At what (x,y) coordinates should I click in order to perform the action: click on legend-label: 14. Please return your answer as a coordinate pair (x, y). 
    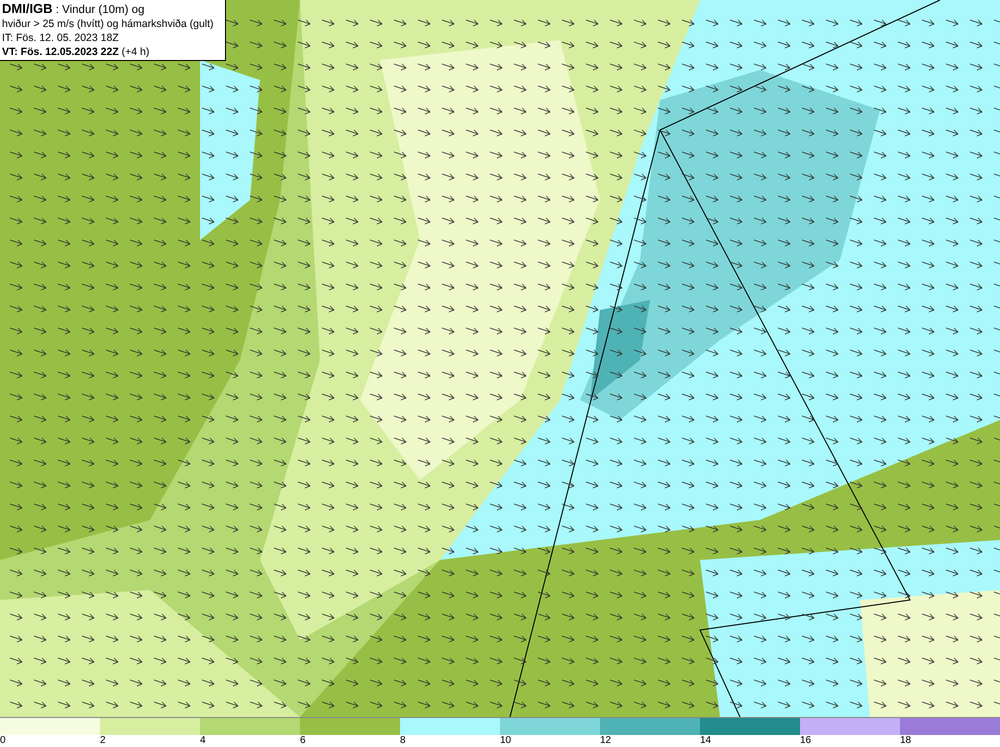
    Looking at the image, I should click on (706, 740).